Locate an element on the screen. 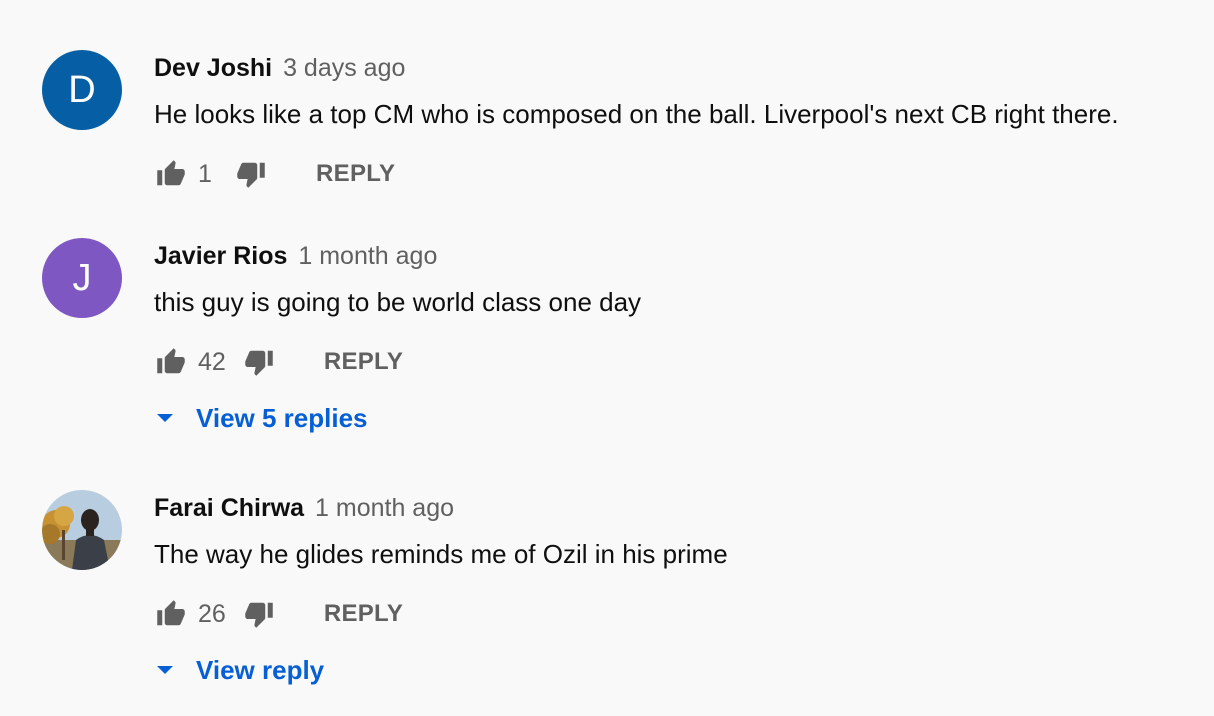  comment-actions: 1 REPLY is located at coordinates (274, 174).